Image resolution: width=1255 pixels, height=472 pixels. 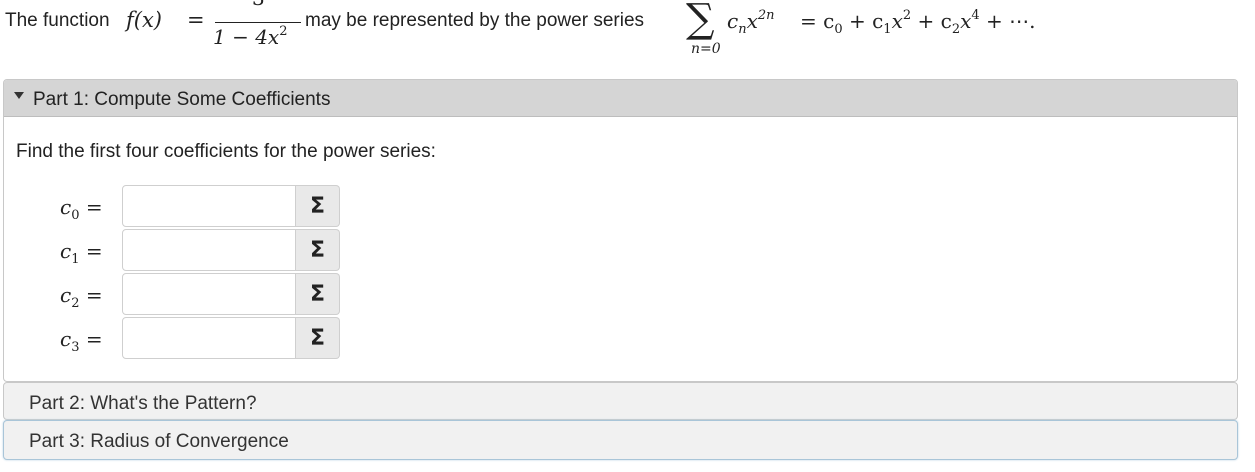 I want to click on coefficient-var-3: c, so click(x=66, y=339).